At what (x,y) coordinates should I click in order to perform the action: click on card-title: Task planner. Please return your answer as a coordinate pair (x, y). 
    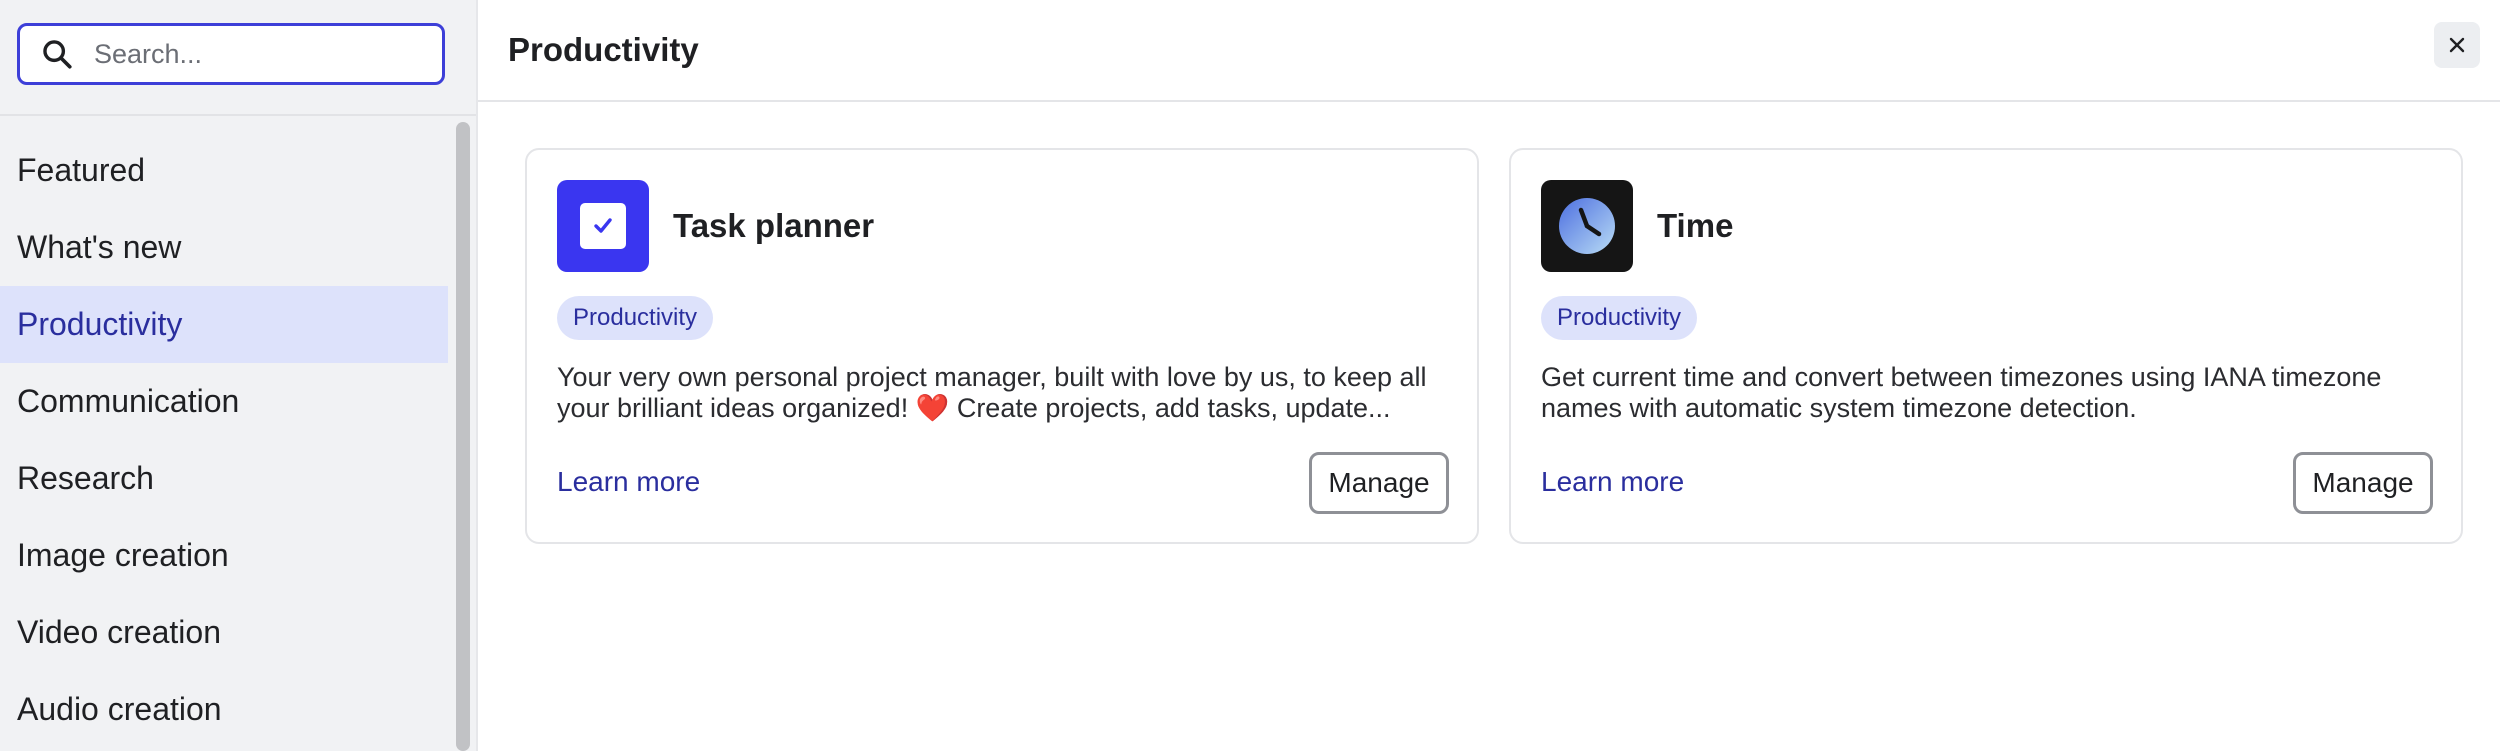
    Looking at the image, I should click on (774, 225).